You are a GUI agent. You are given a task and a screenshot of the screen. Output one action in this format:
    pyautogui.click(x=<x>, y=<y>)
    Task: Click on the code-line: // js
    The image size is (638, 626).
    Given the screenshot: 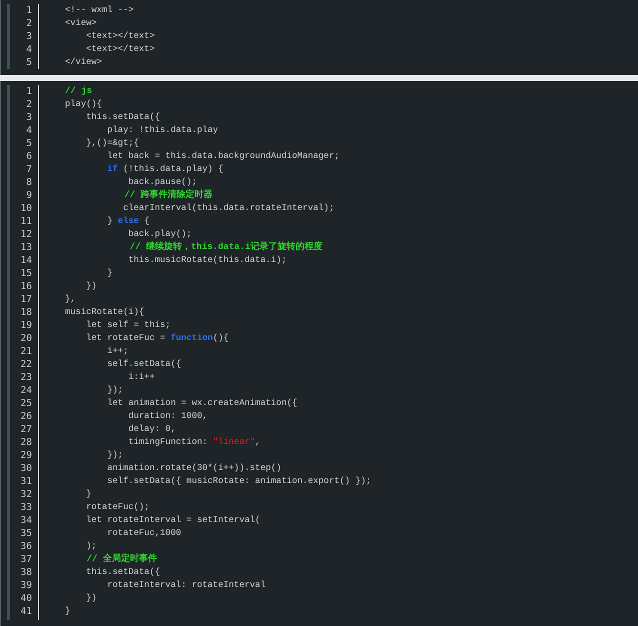 What is the action you would take?
    pyautogui.click(x=78, y=91)
    